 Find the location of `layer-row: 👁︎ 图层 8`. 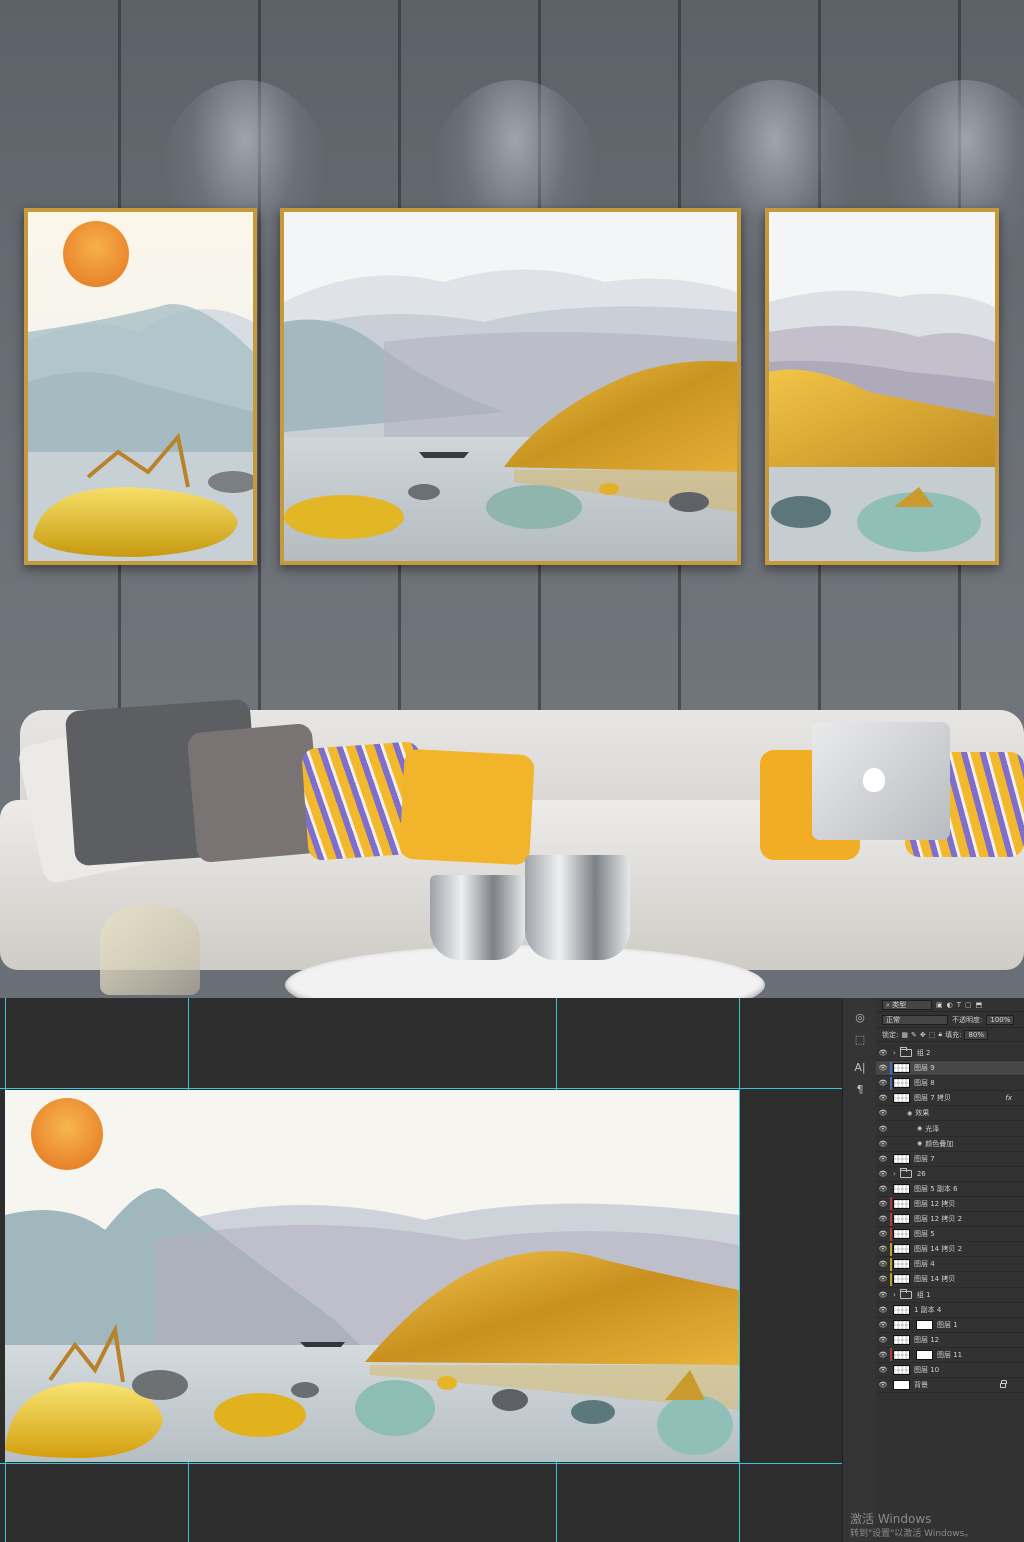

layer-row: 👁︎ 图层 8 is located at coordinates (950, 1084).